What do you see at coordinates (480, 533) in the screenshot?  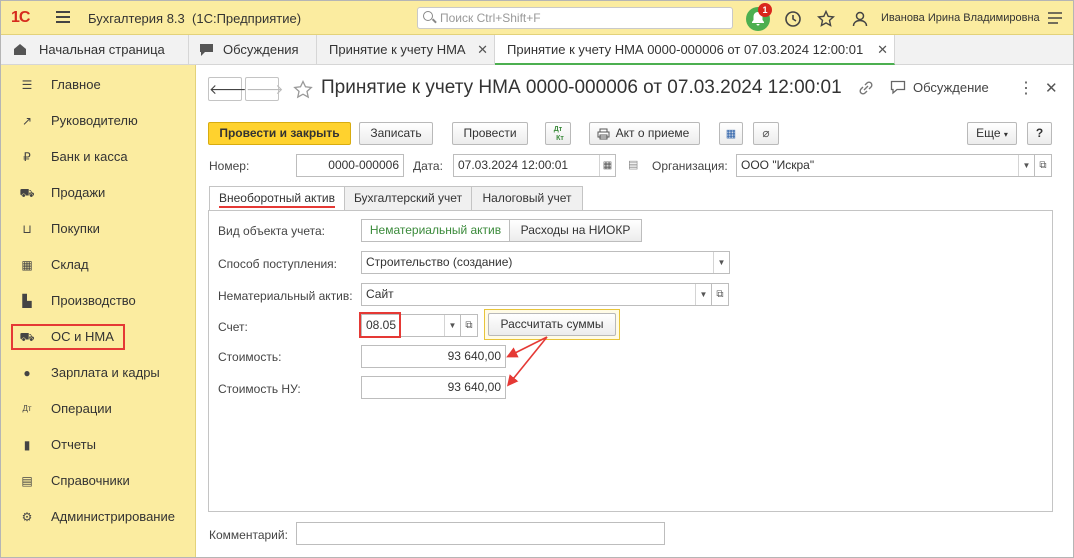 I see `comment-field` at bounding box center [480, 533].